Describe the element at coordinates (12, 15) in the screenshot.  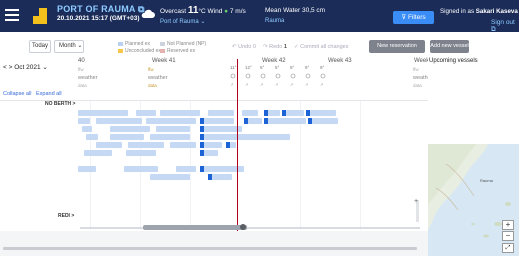
I see `menu-icon` at that location.